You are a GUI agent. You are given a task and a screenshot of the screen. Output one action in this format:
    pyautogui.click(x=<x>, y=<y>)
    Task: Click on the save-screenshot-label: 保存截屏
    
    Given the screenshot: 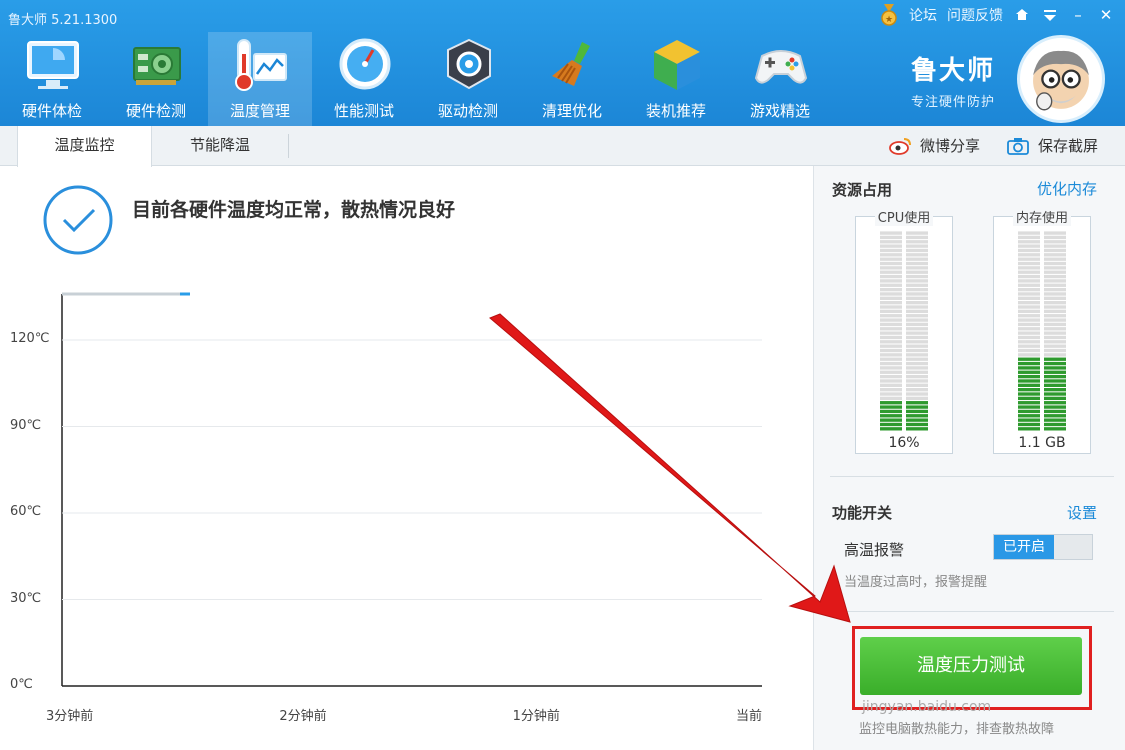 What is the action you would take?
    pyautogui.click(x=1068, y=146)
    